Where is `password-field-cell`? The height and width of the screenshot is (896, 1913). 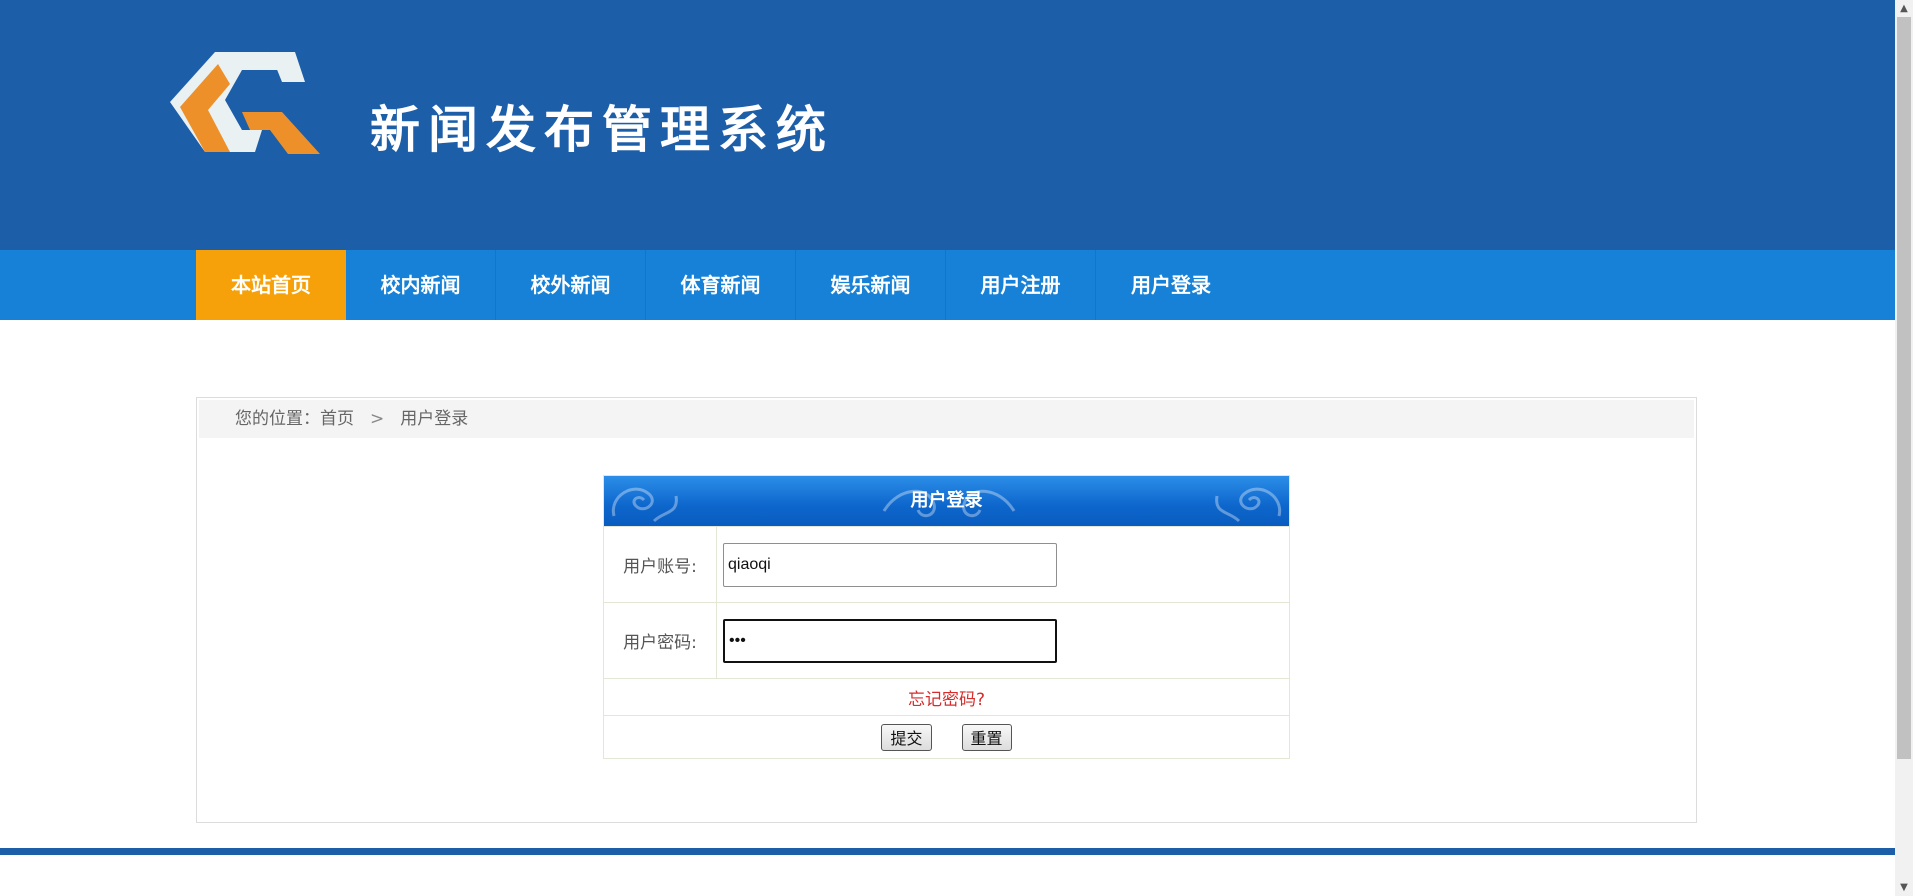 password-field-cell is located at coordinates (1003, 640).